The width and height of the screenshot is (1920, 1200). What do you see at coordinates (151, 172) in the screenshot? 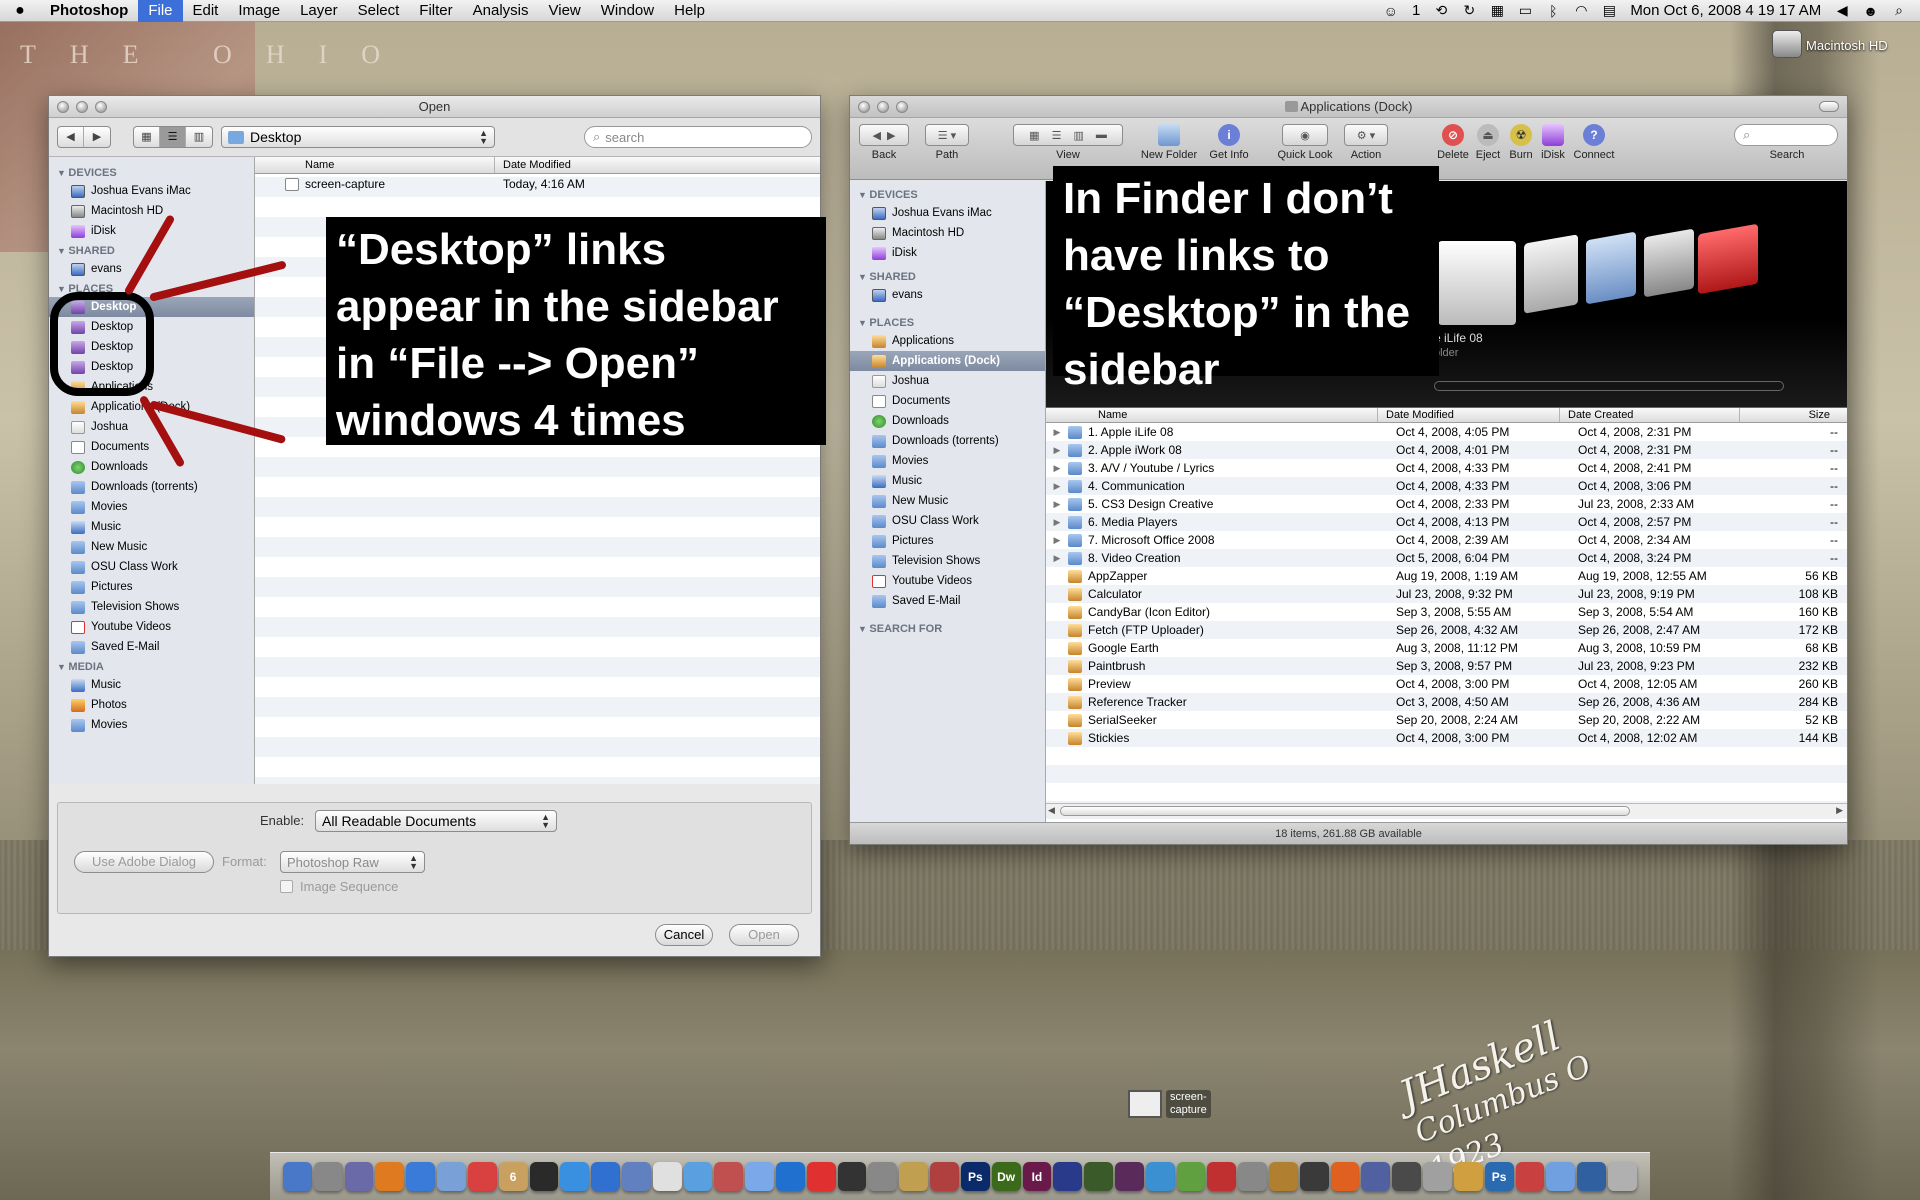
I see `sidebar-heading-devices: DEVICES` at bounding box center [151, 172].